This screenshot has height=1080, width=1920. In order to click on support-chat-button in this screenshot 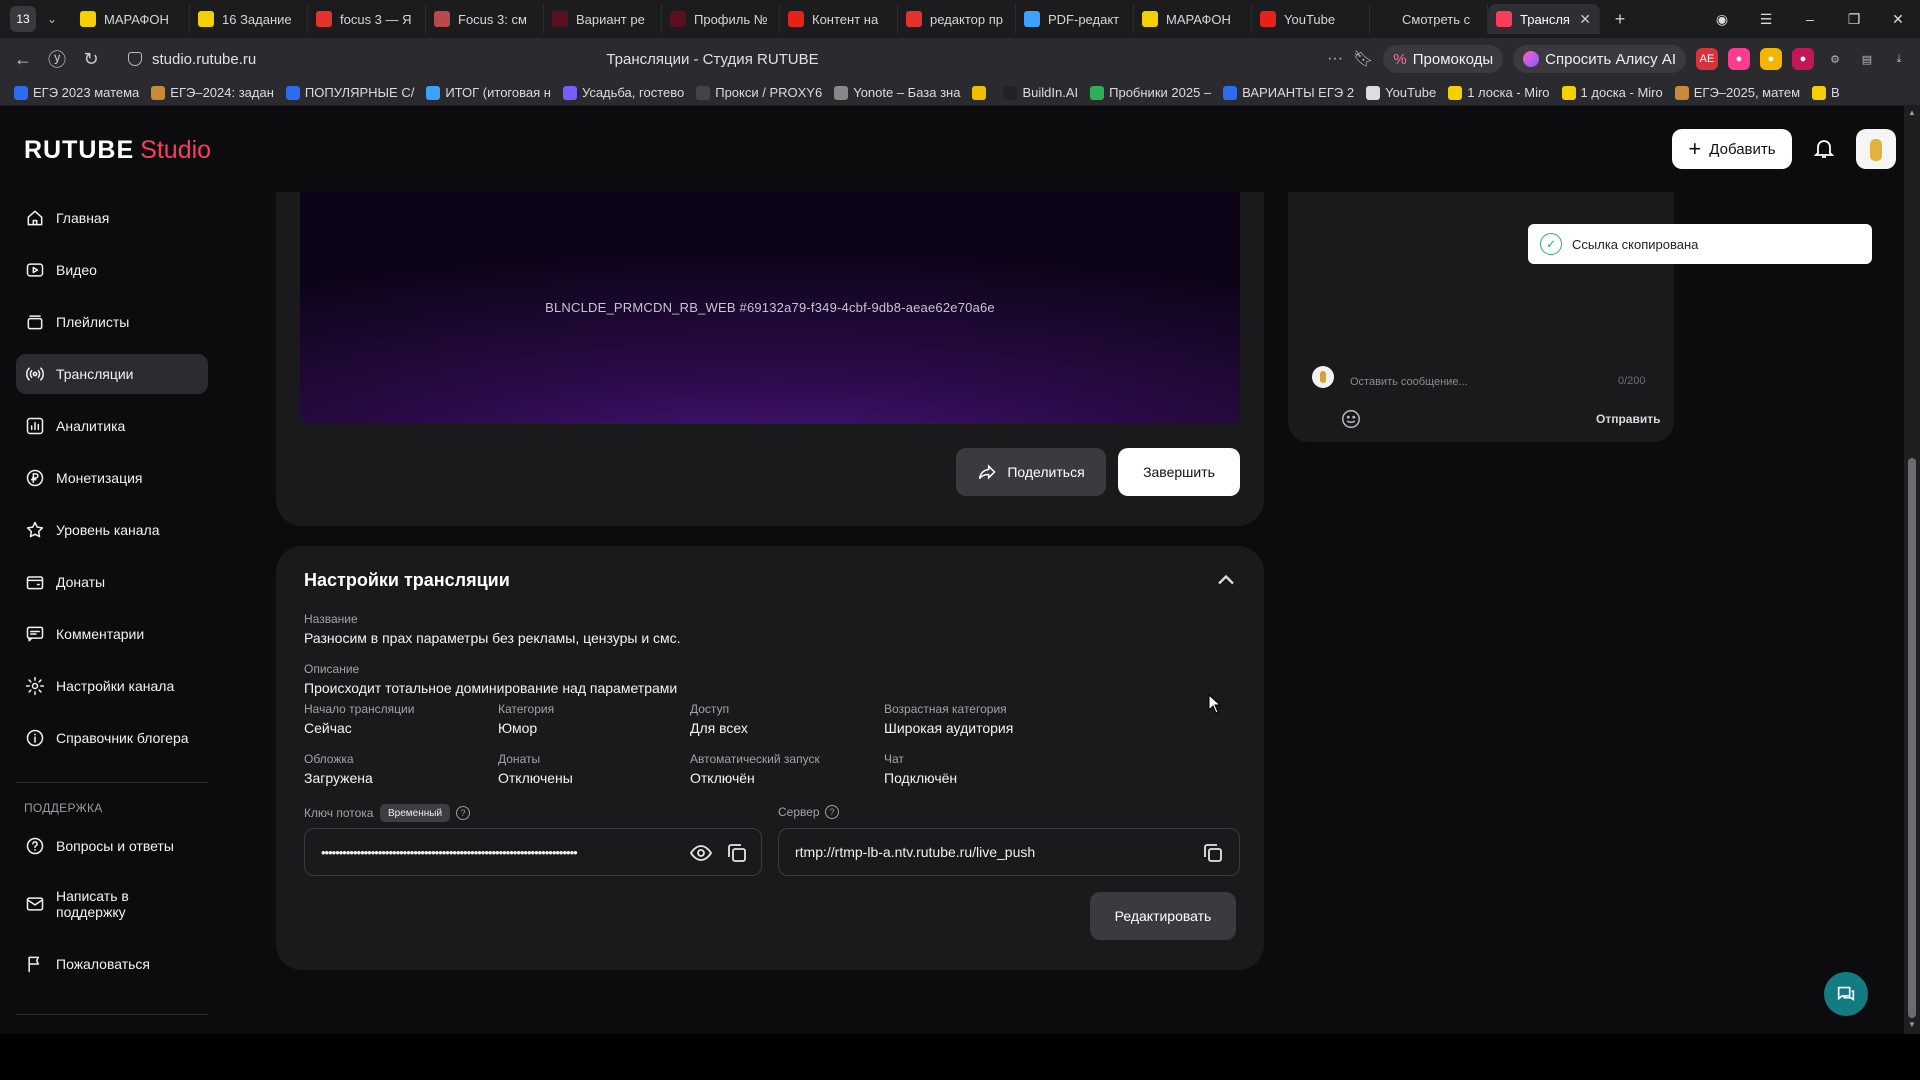, I will do `click(1846, 994)`.